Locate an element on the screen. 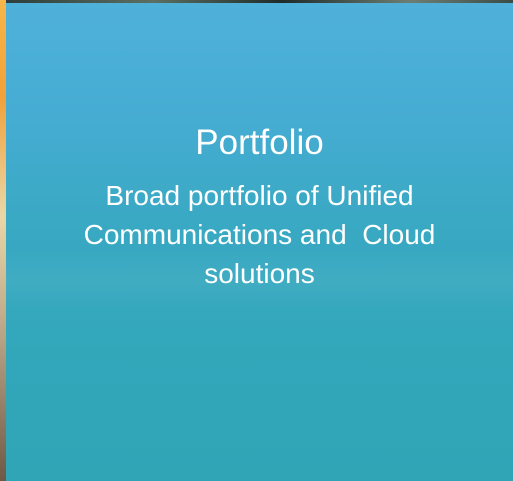 This screenshot has width=513, height=481. description-line-1: Broad portfolio of Unified is located at coordinates (259, 195).